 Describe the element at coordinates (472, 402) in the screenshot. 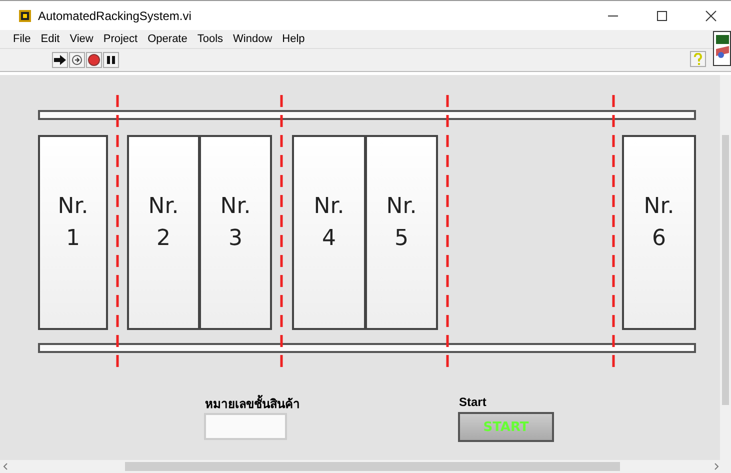

I see `start-label: Start` at that location.